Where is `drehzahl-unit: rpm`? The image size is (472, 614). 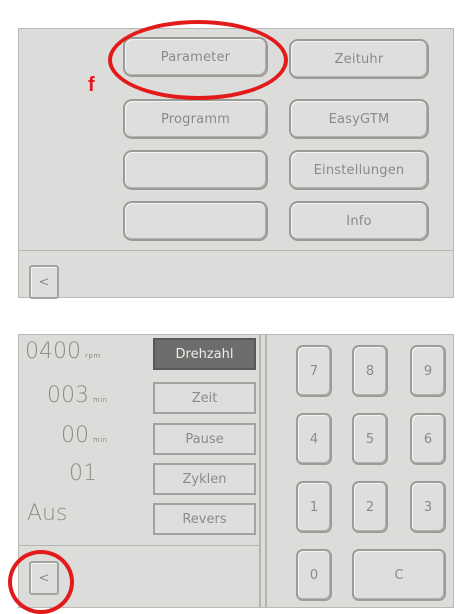
drehzahl-unit: rpm is located at coordinates (93, 356).